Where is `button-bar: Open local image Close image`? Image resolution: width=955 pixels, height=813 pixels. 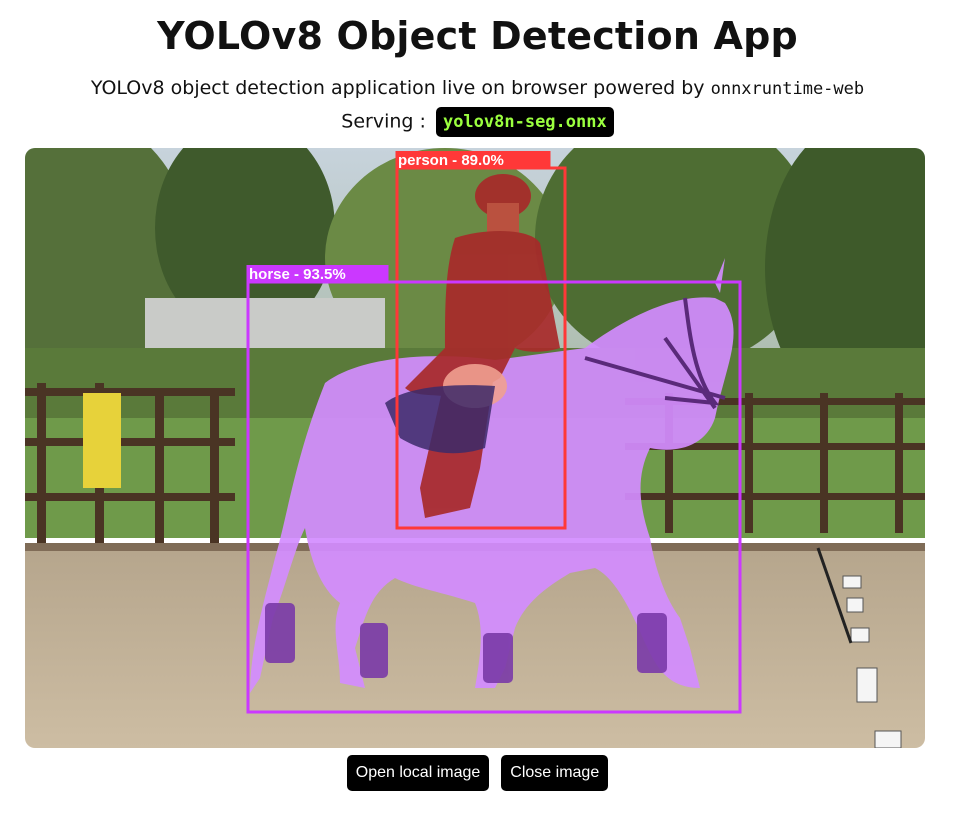
button-bar: Open local image Close image is located at coordinates (477, 773).